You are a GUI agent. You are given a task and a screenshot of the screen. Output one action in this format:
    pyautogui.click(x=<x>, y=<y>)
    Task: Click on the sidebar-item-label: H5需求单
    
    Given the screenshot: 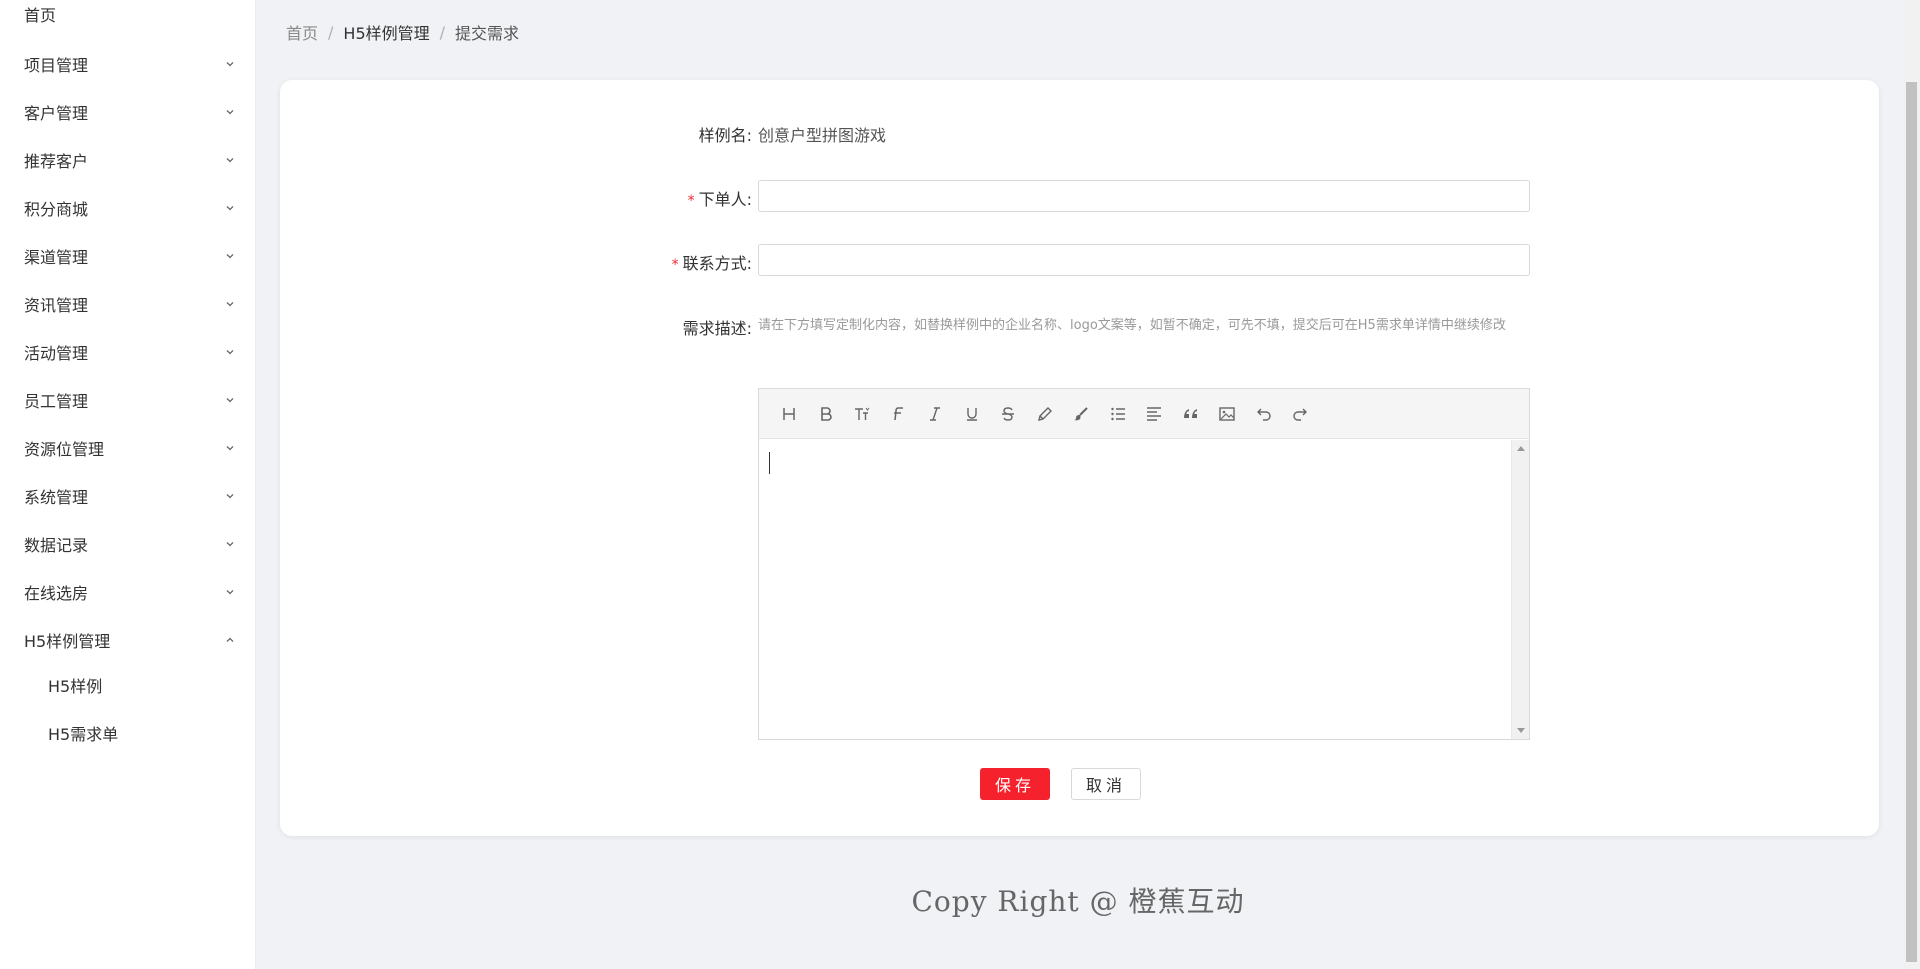 What is the action you would take?
    pyautogui.click(x=83, y=734)
    